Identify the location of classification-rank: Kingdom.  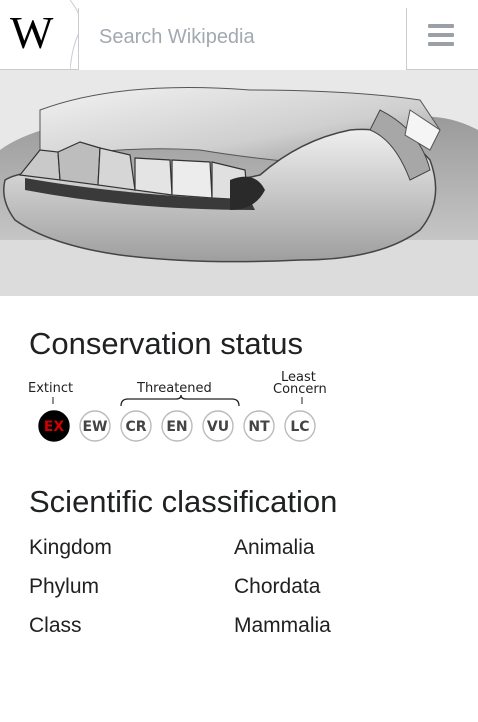
(70, 547).